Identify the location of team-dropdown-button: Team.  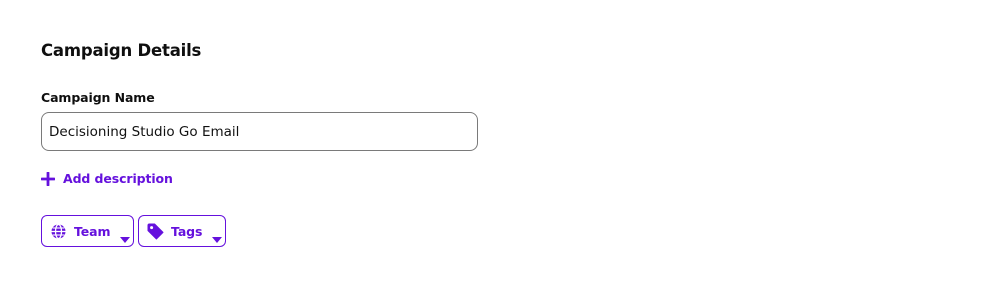
(87, 231).